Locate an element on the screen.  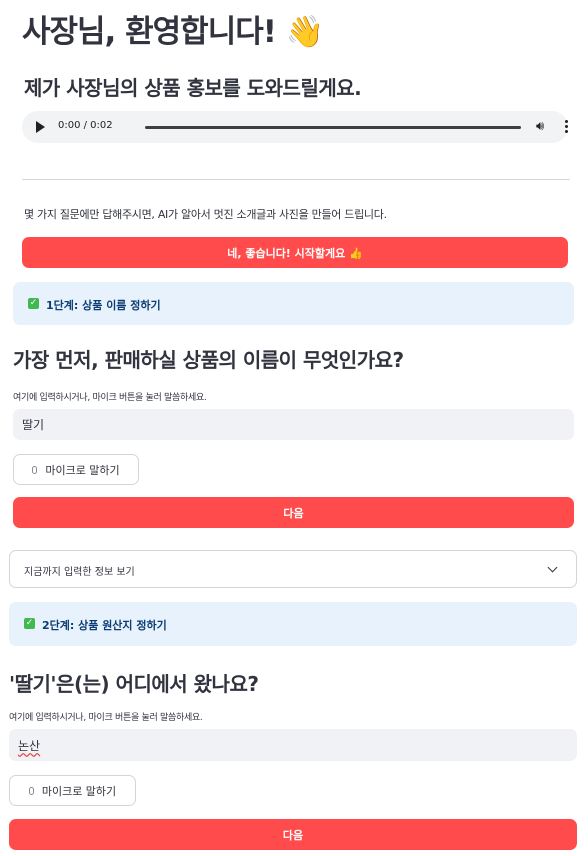
next-button-step1: 다음 is located at coordinates (293, 512).